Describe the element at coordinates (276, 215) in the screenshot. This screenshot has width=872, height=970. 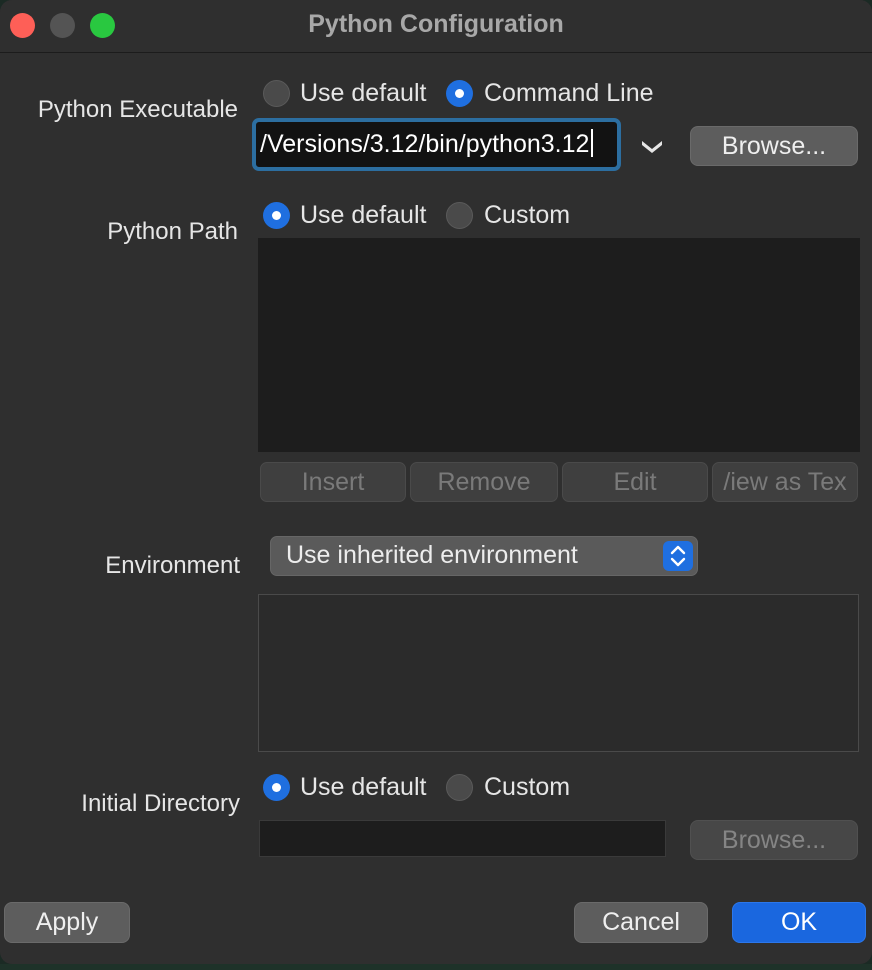
I see `path-use-default-radio` at that location.